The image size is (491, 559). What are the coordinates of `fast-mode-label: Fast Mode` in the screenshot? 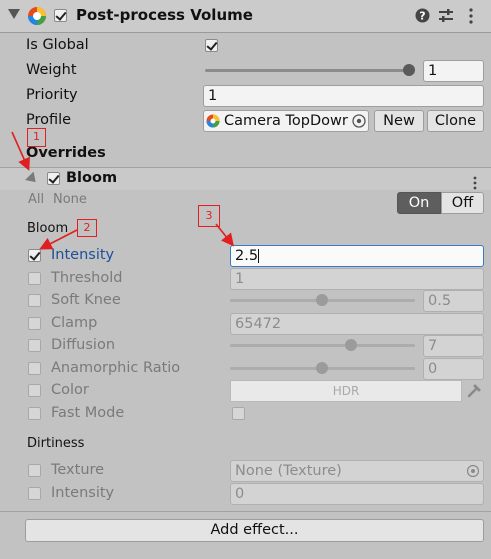 It's located at (88, 413).